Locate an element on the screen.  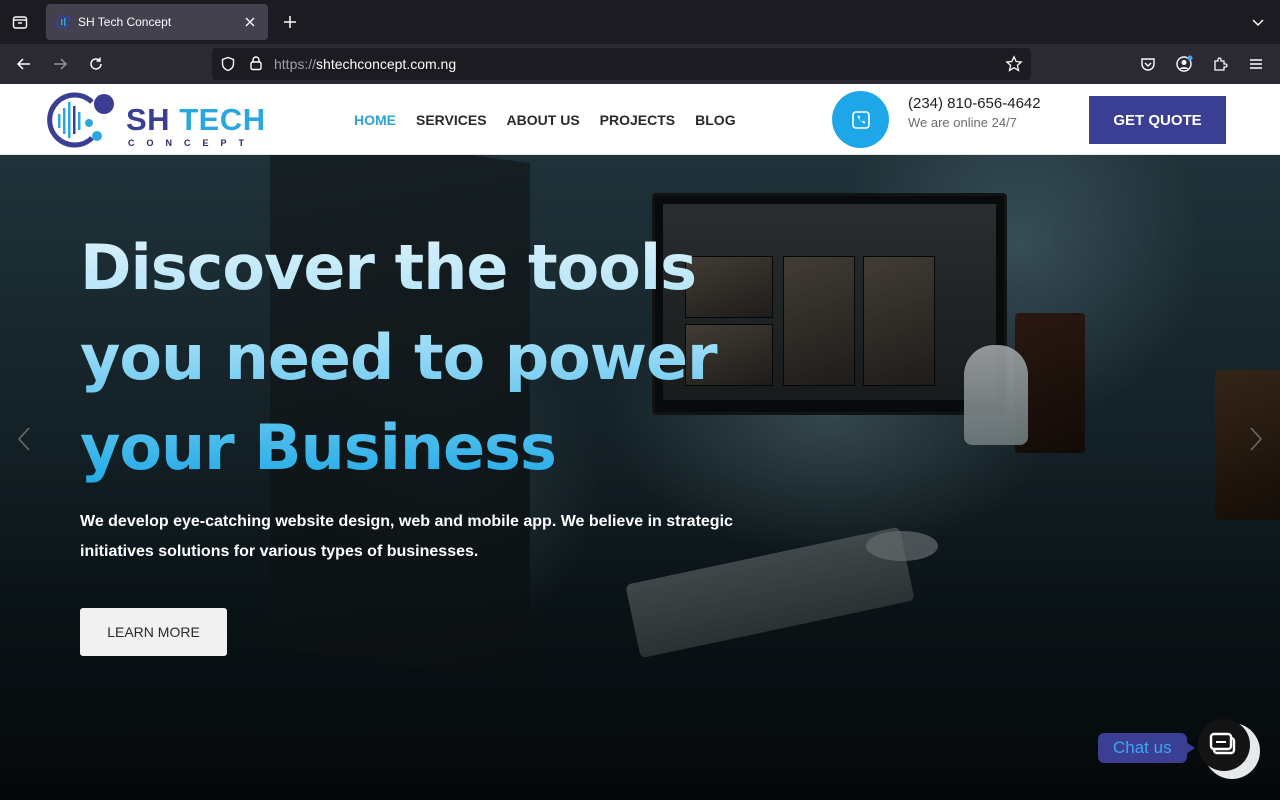
hamburger-menu-icon is located at coordinates (1256, 64).